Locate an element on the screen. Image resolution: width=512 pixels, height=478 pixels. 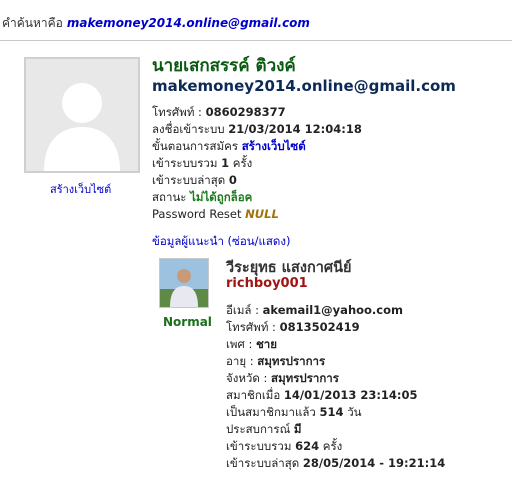
member-email: makemoney2014.online@gmail.com is located at coordinates (304, 86).